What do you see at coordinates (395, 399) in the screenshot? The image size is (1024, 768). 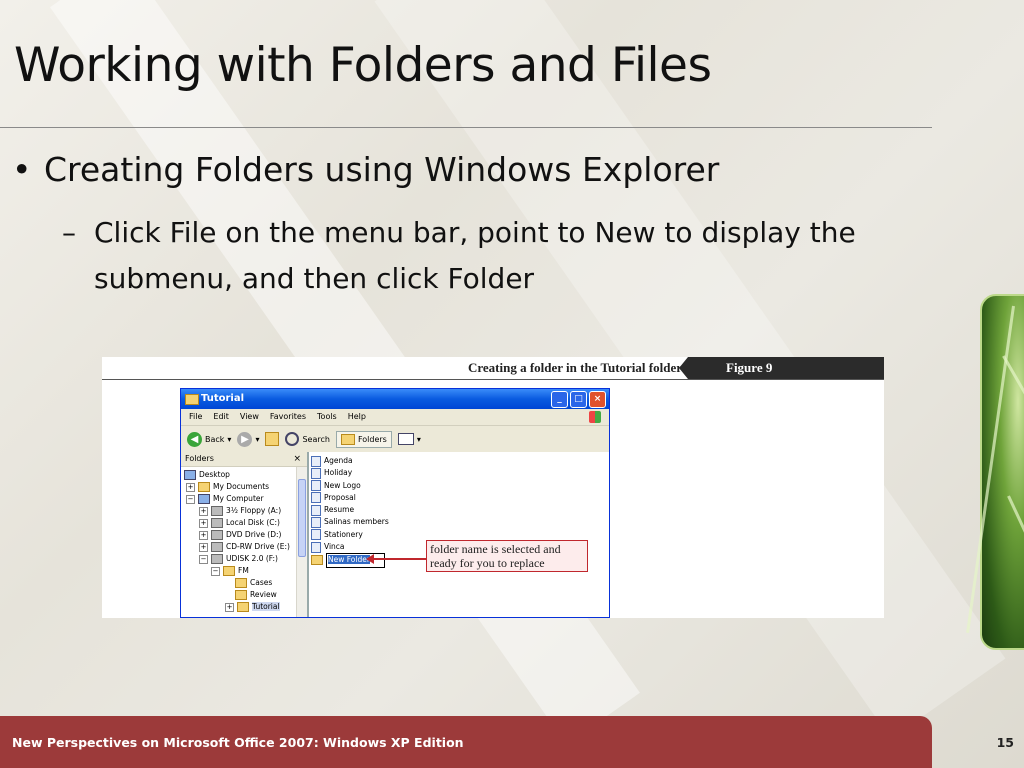 I see `window-titlebar: Tutorial _ □ ×` at bounding box center [395, 399].